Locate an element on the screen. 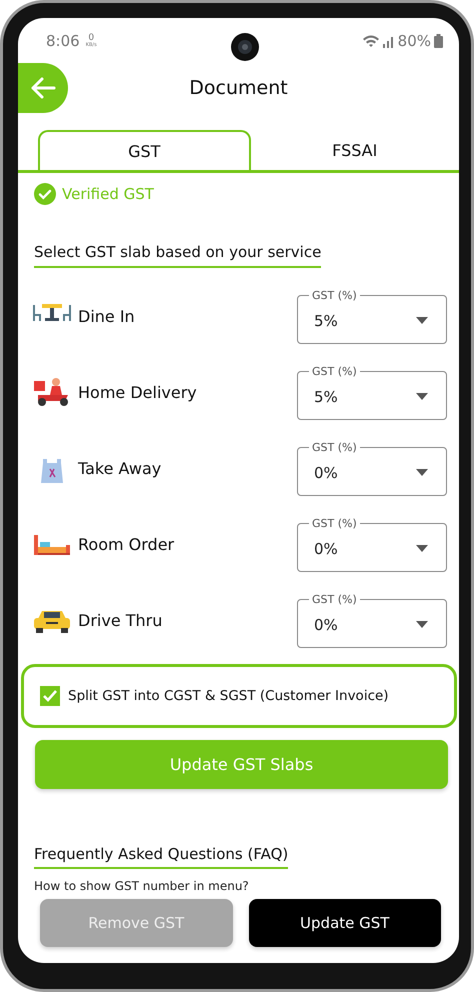 The image size is (474, 992). service-name: Drive Thru is located at coordinates (121, 620).